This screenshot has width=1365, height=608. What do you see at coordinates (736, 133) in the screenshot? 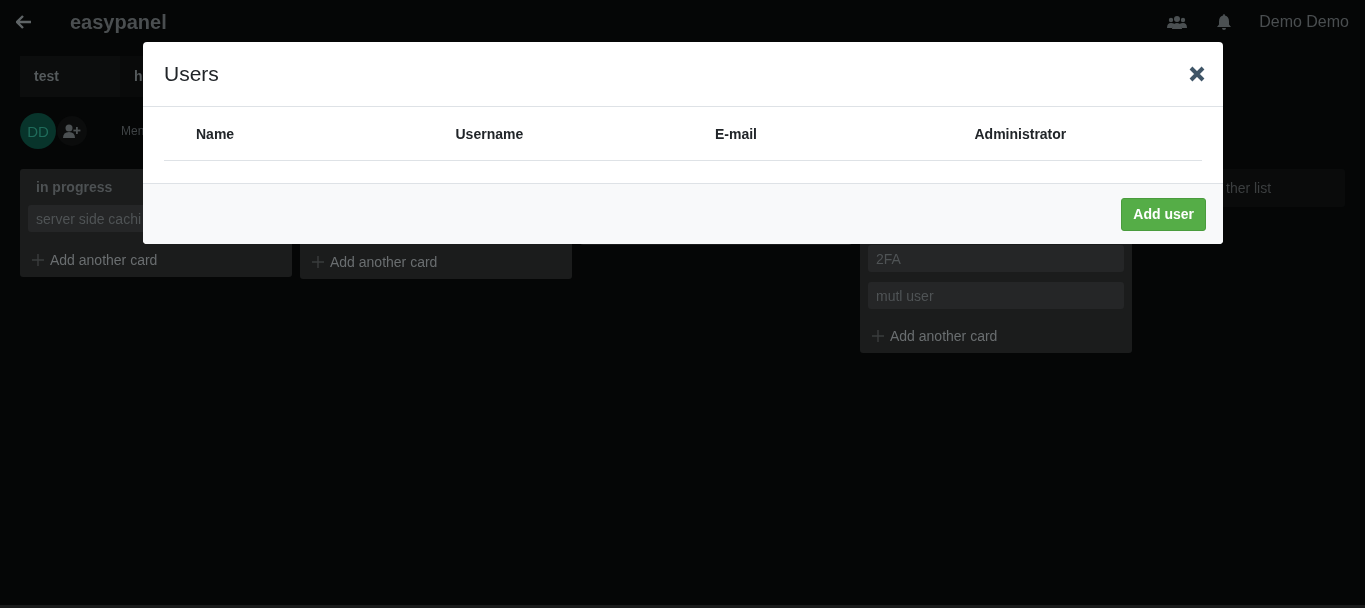
I see `column-header: E-mail` at bounding box center [736, 133].